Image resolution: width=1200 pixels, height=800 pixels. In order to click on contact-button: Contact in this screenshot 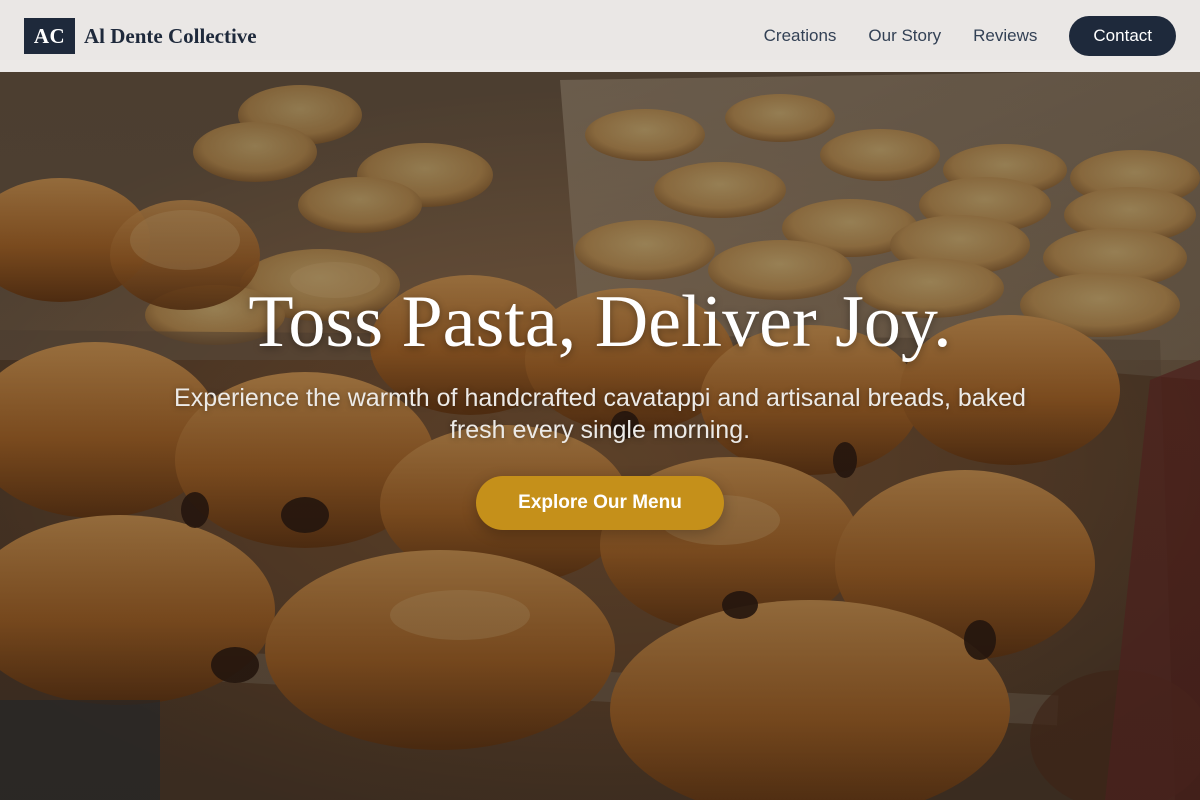, I will do `click(1122, 36)`.